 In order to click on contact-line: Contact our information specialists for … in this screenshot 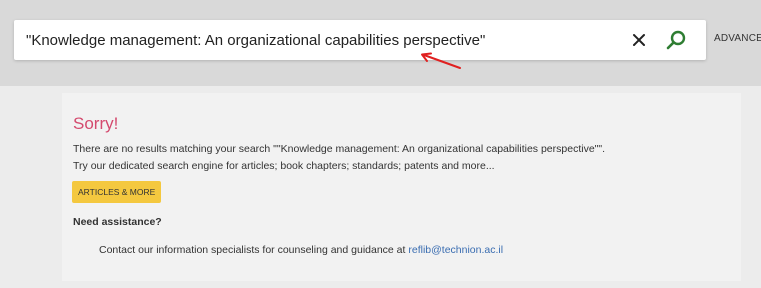, I will do `click(301, 250)`.